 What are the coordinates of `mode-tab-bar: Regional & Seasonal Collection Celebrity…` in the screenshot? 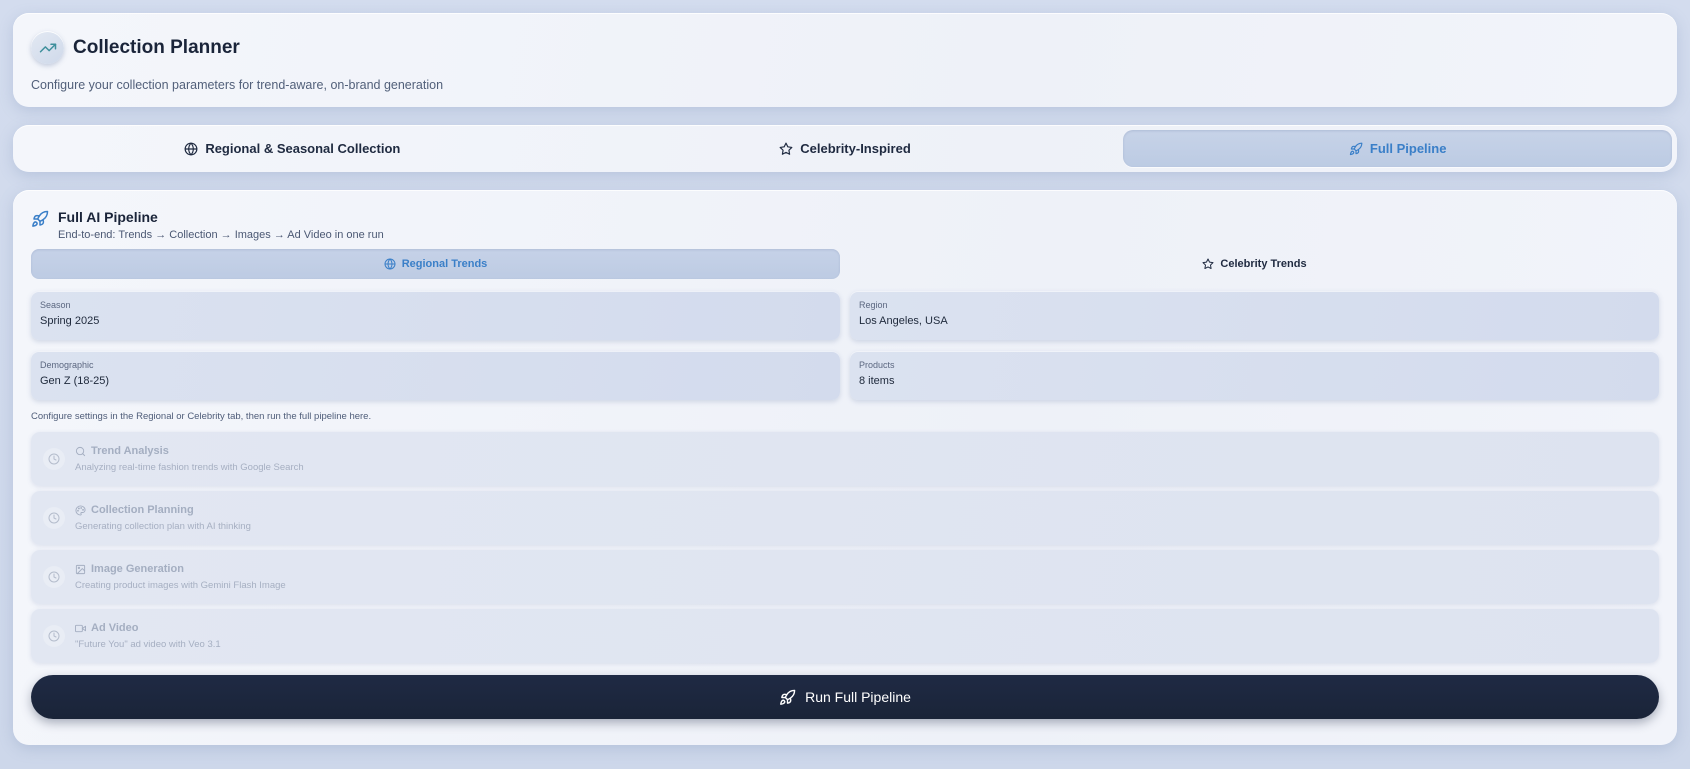 It's located at (845, 148).